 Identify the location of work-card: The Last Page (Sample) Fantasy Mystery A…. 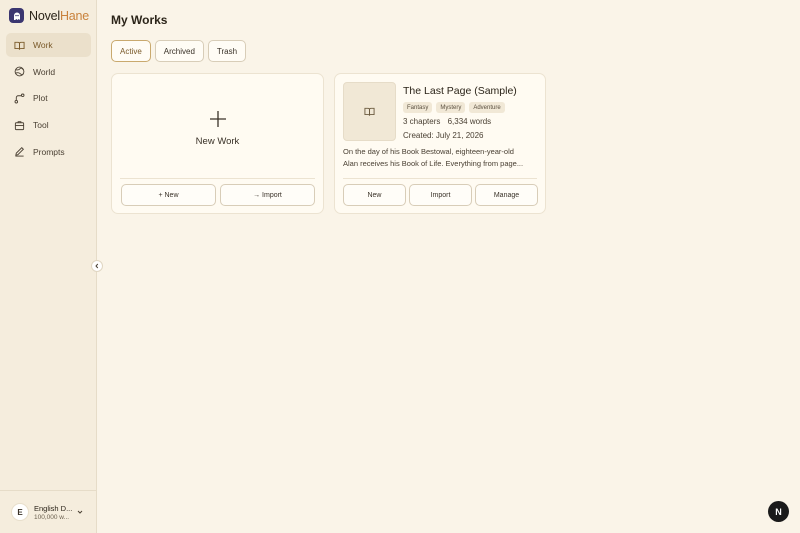
(440, 143).